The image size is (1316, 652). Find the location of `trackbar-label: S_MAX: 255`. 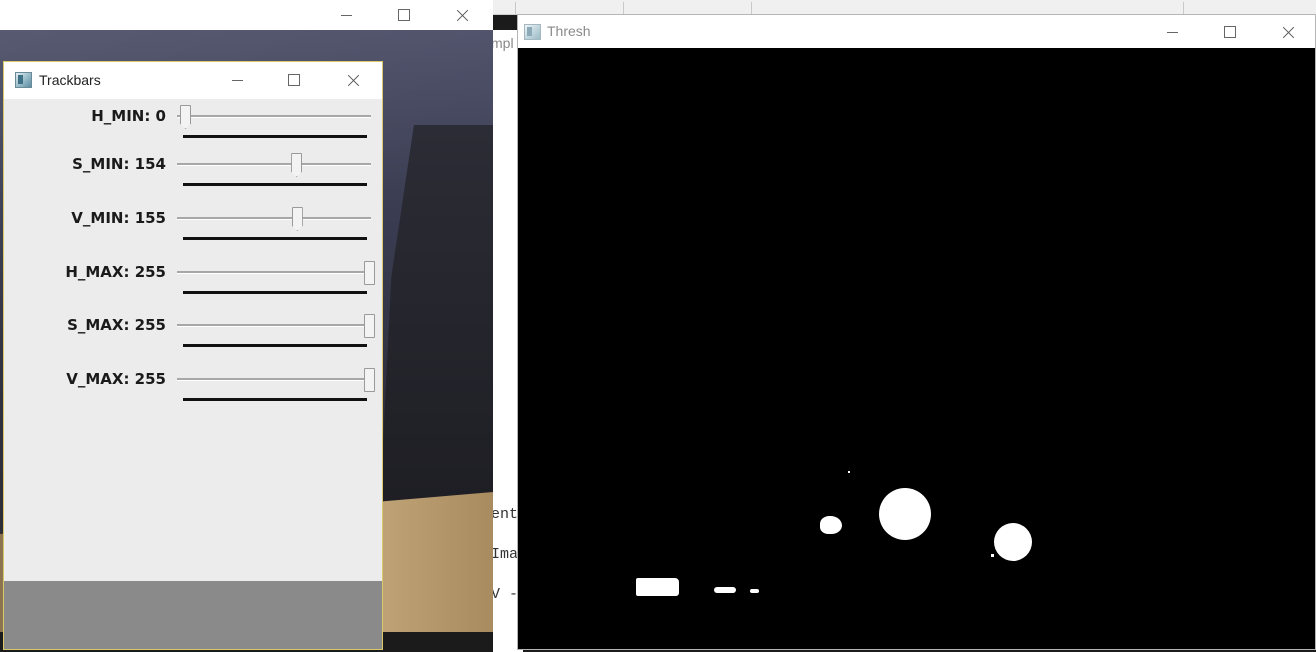

trackbar-label: S_MAX: 255 is located at coordinates (116, 325).